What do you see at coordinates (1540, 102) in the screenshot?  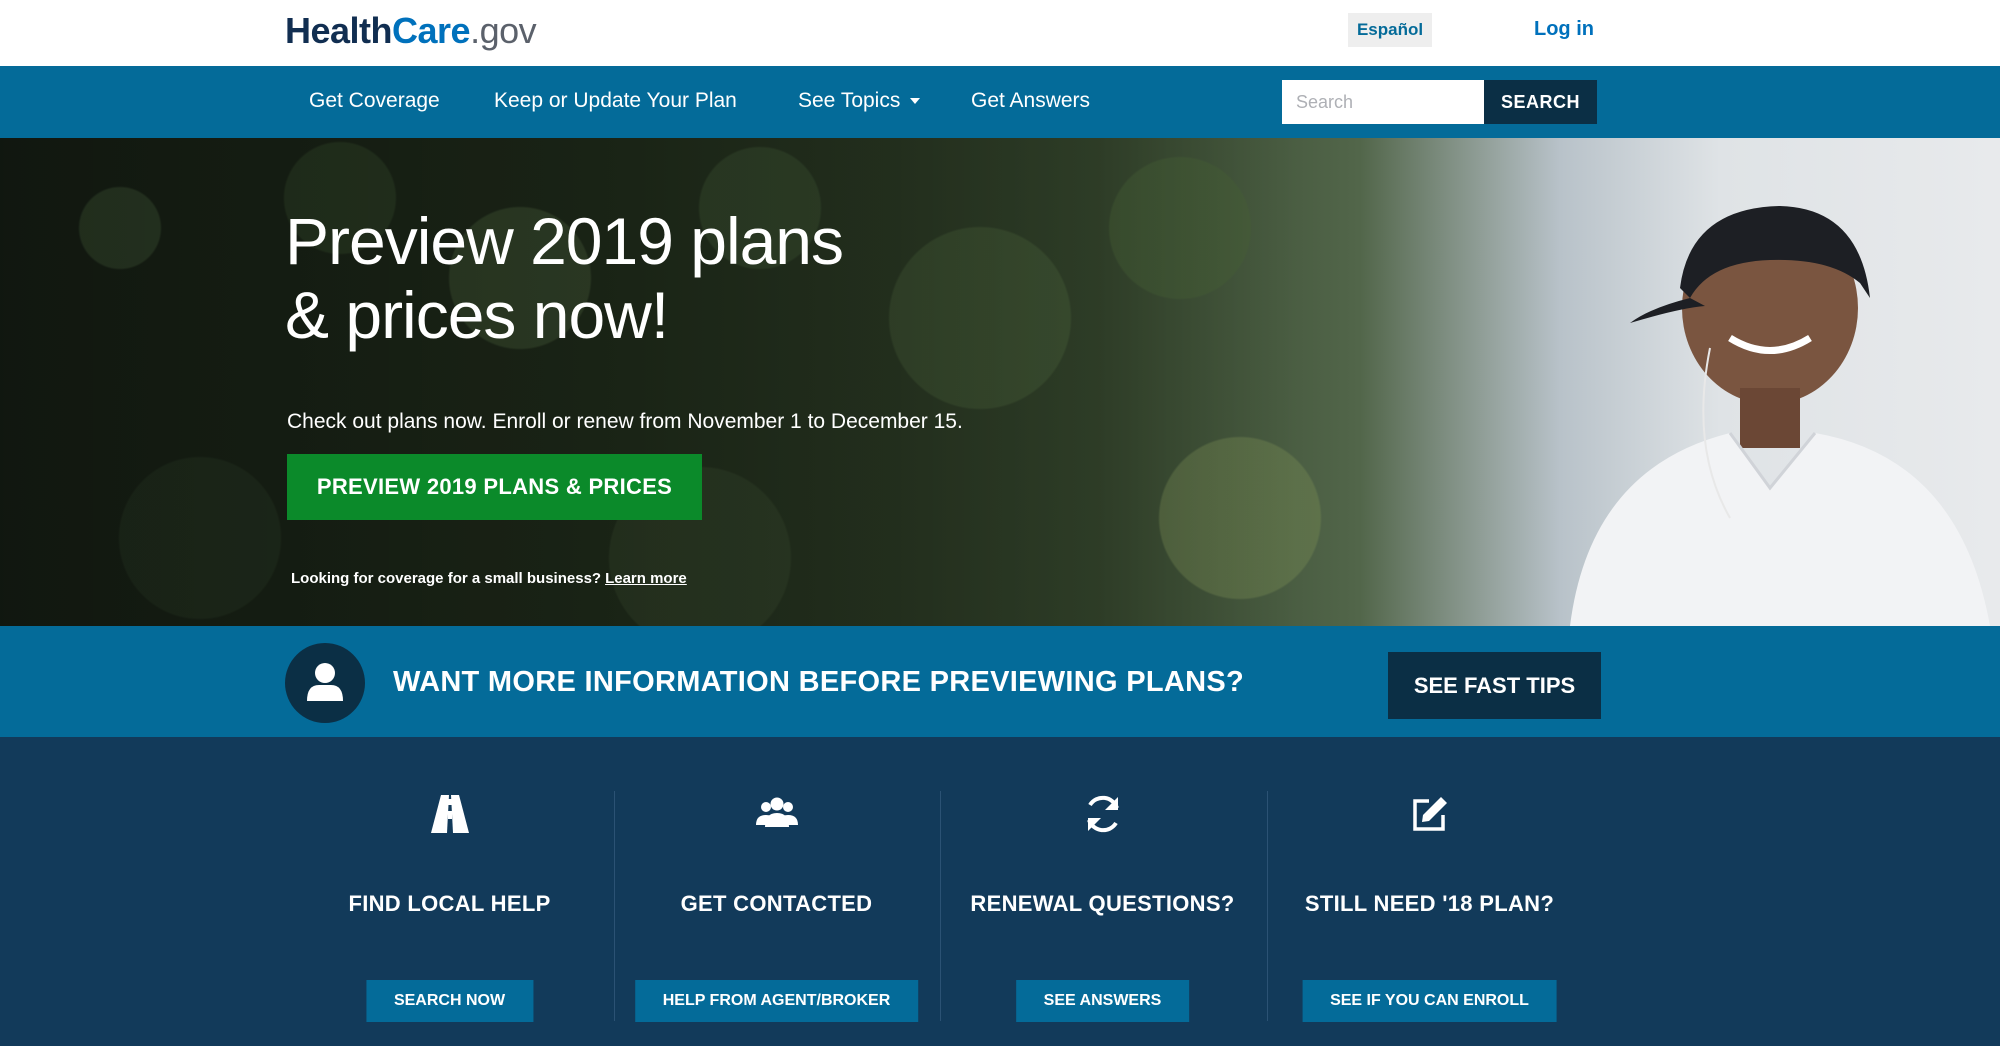 I see `search-button: SEARCH` at bounding box center [1540, 102].